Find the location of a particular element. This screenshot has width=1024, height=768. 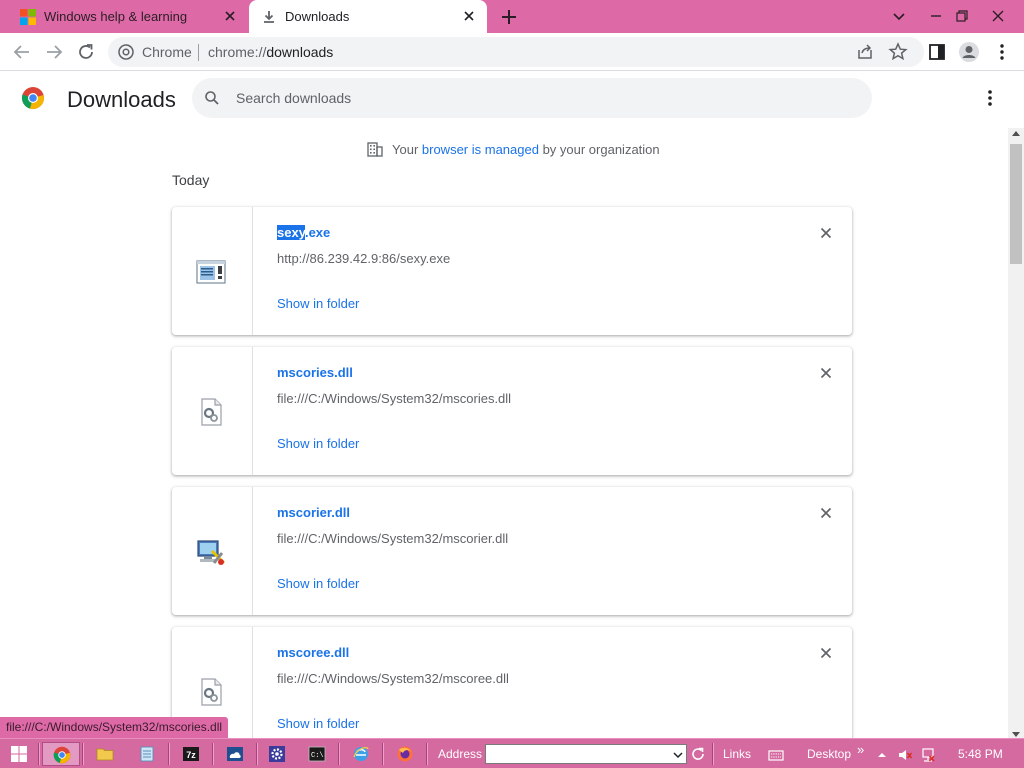

file-source-url: file:///C:/Windows/System32/mscorier.dll is located at coordinates (393, 538).